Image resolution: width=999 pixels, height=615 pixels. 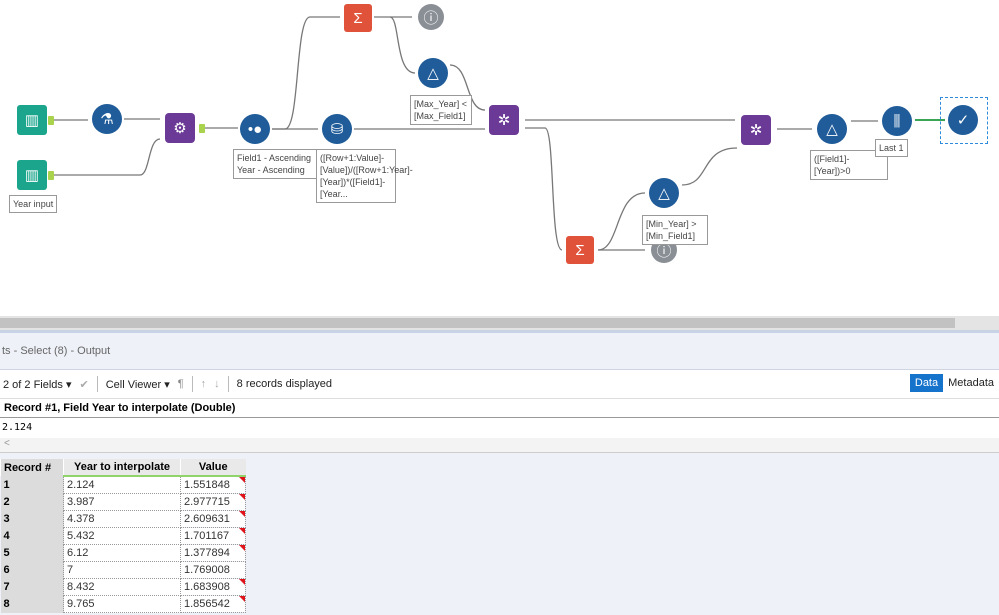 What do you see at coordinates (433, 73) in the screenshot?
I see `filter-tool-top: △` at bounding box center [433, 73].